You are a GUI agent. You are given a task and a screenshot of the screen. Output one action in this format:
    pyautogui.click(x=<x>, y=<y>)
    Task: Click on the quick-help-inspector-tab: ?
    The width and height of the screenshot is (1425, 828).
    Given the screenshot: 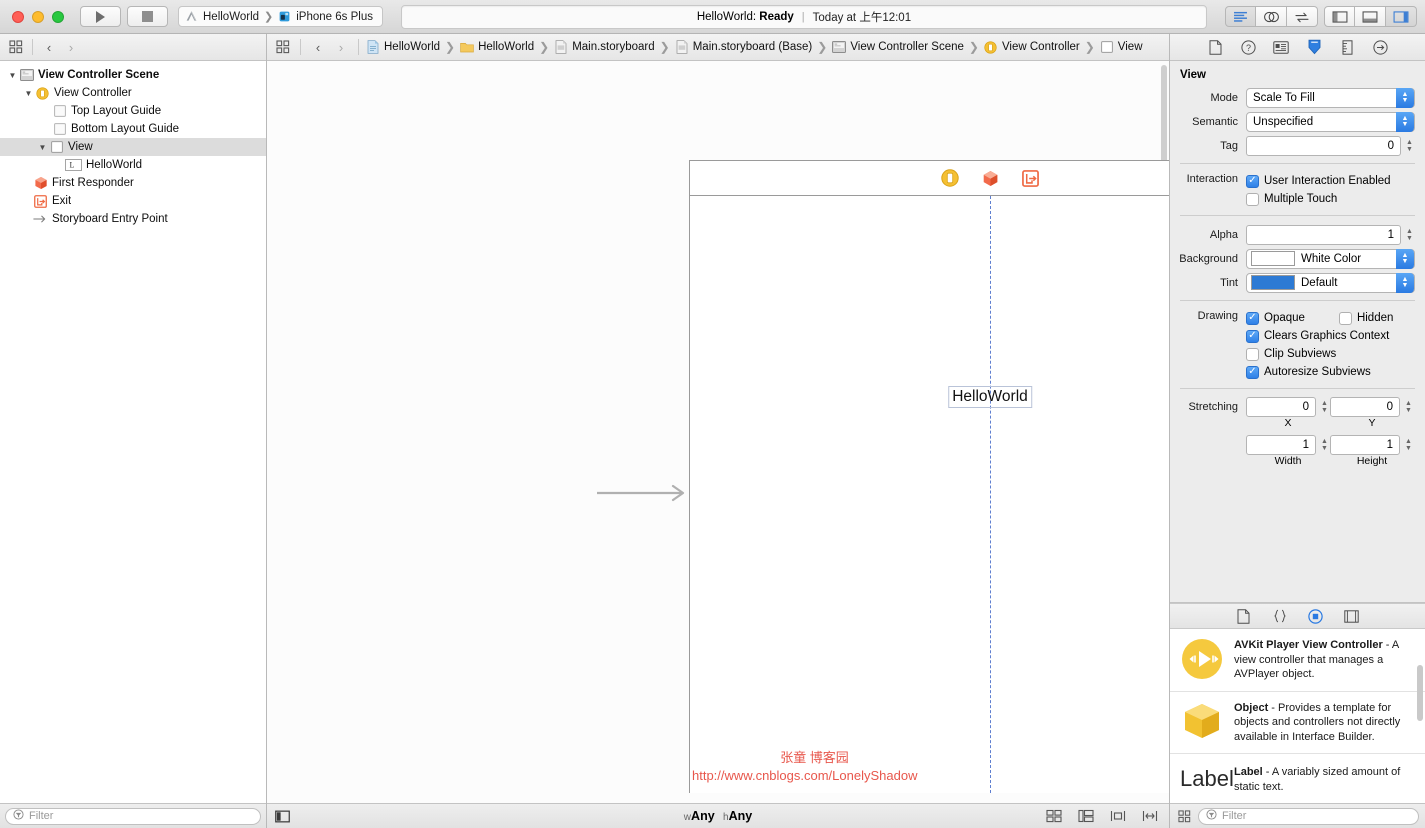 What is the action you would take?
    pyautogui.click(x=1248, y=47)
    